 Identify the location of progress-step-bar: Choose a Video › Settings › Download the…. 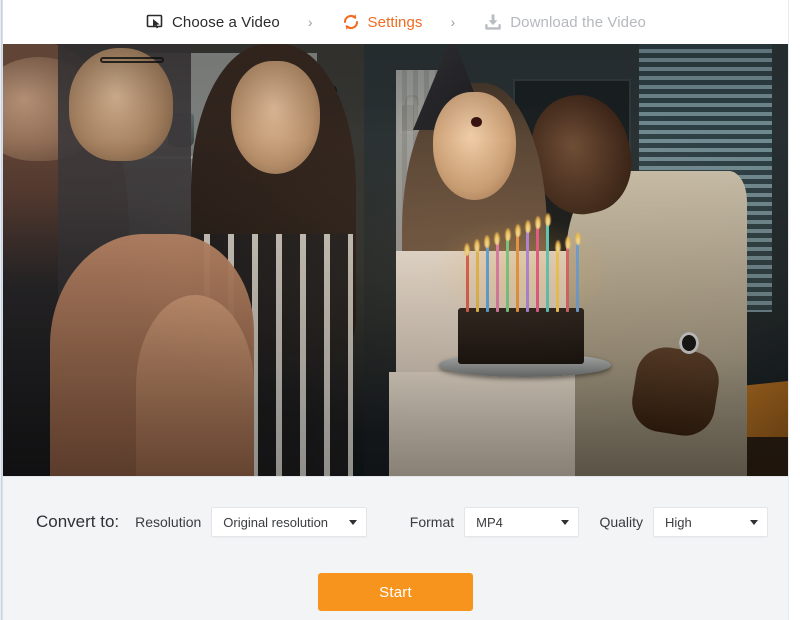
(395, 22).